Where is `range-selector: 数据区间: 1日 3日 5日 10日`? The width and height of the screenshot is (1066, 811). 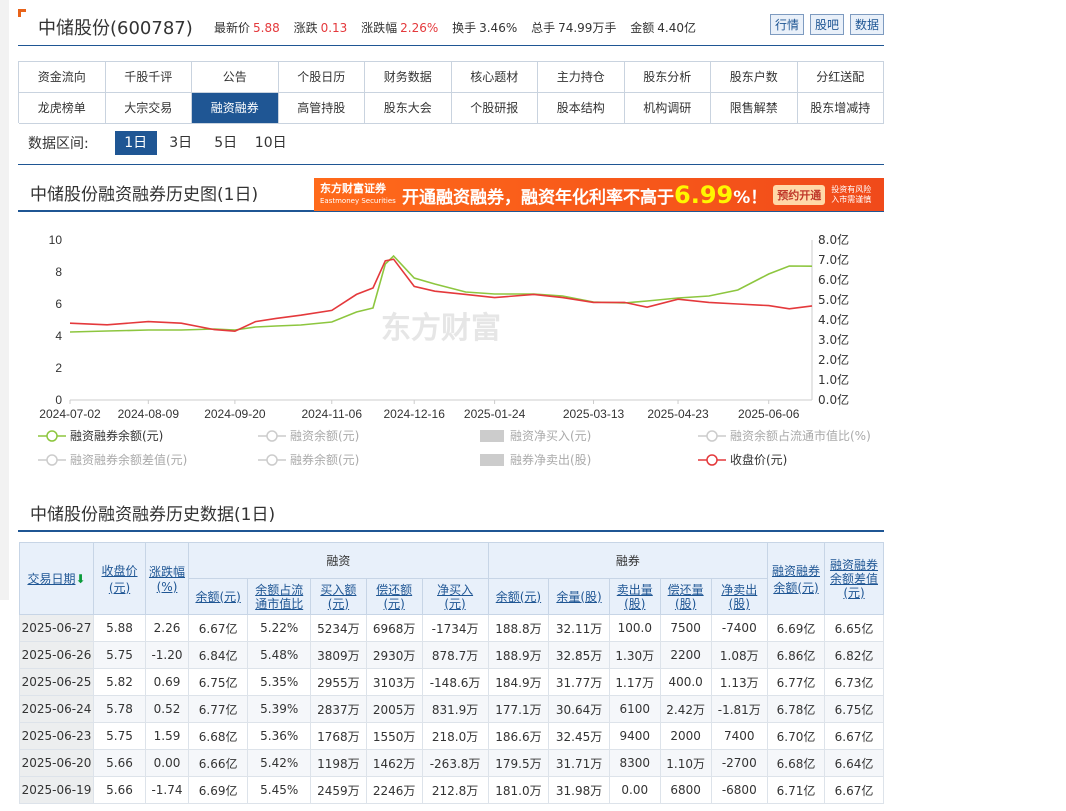
range-selector: 数据区间: 1日 3日 5日 10日 is located at coordinates (161, 143).